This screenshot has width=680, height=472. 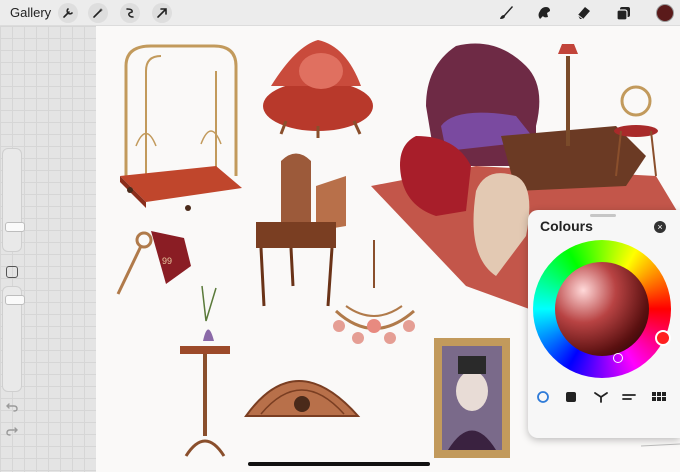 I want to click on wrench-icon, so click(x=68, y=13).